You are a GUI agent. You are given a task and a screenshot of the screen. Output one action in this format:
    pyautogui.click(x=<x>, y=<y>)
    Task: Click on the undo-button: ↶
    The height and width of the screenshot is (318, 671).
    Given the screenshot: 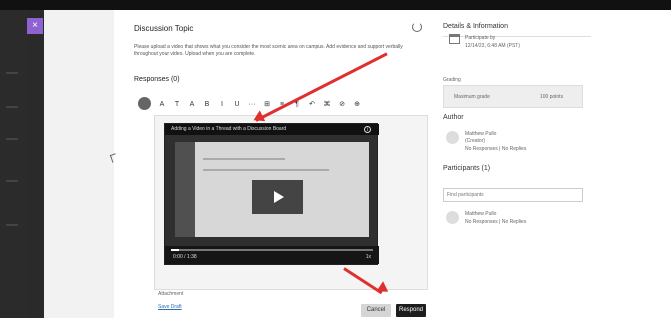 What is the action you would take?
    pyautogui.click(x=312, y=104)
    